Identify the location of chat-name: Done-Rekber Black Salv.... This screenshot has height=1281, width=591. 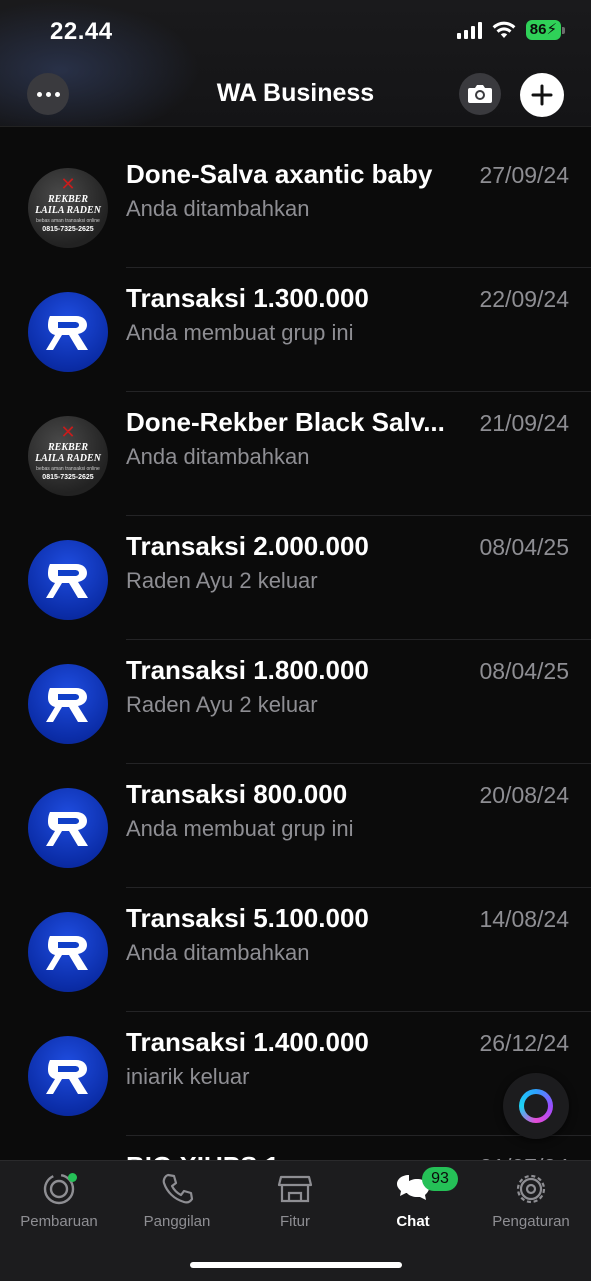
(285, 422).